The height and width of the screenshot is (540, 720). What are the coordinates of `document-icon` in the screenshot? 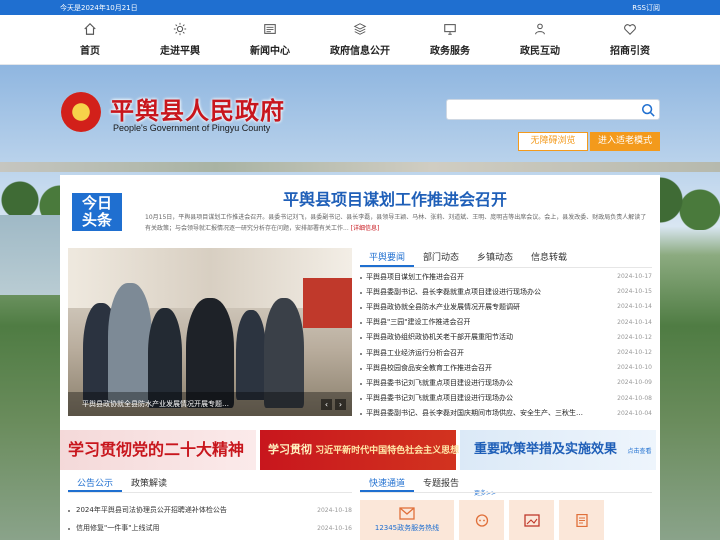 It's located at (581, 520).